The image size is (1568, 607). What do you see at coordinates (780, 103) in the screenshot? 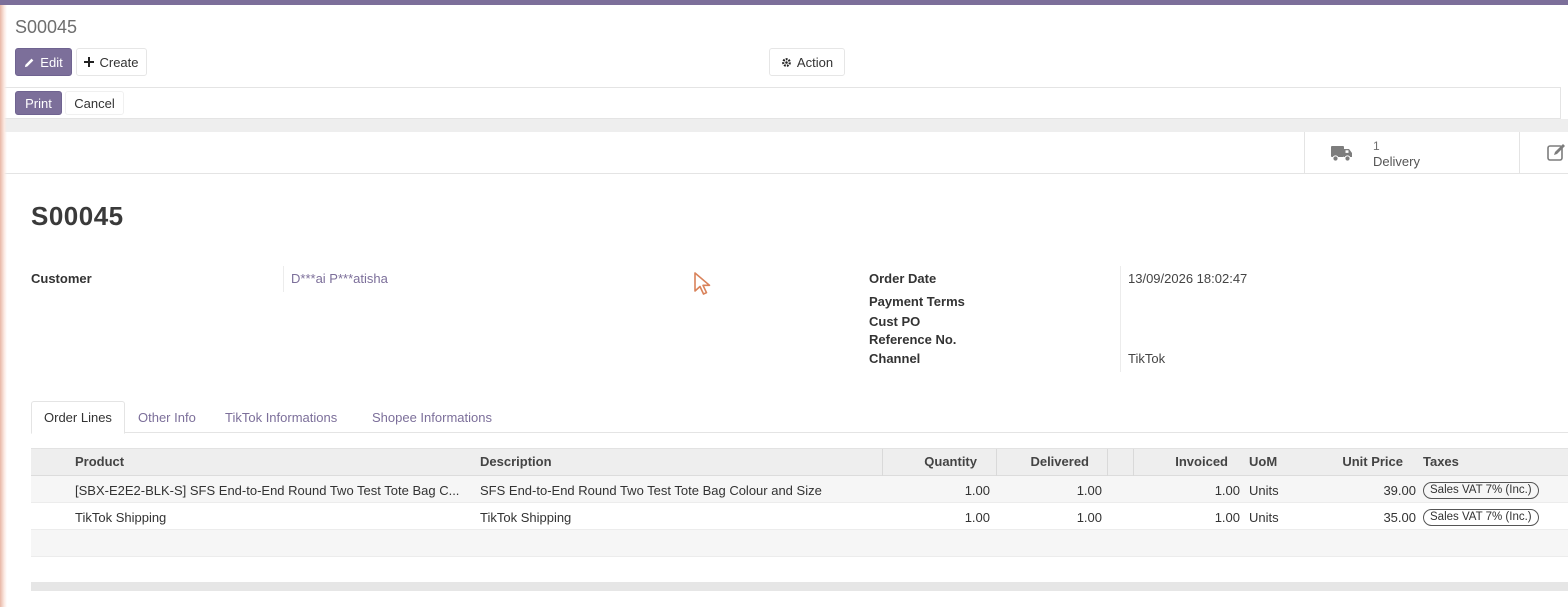
I see `status-bar` at bounding box center [780, 103].